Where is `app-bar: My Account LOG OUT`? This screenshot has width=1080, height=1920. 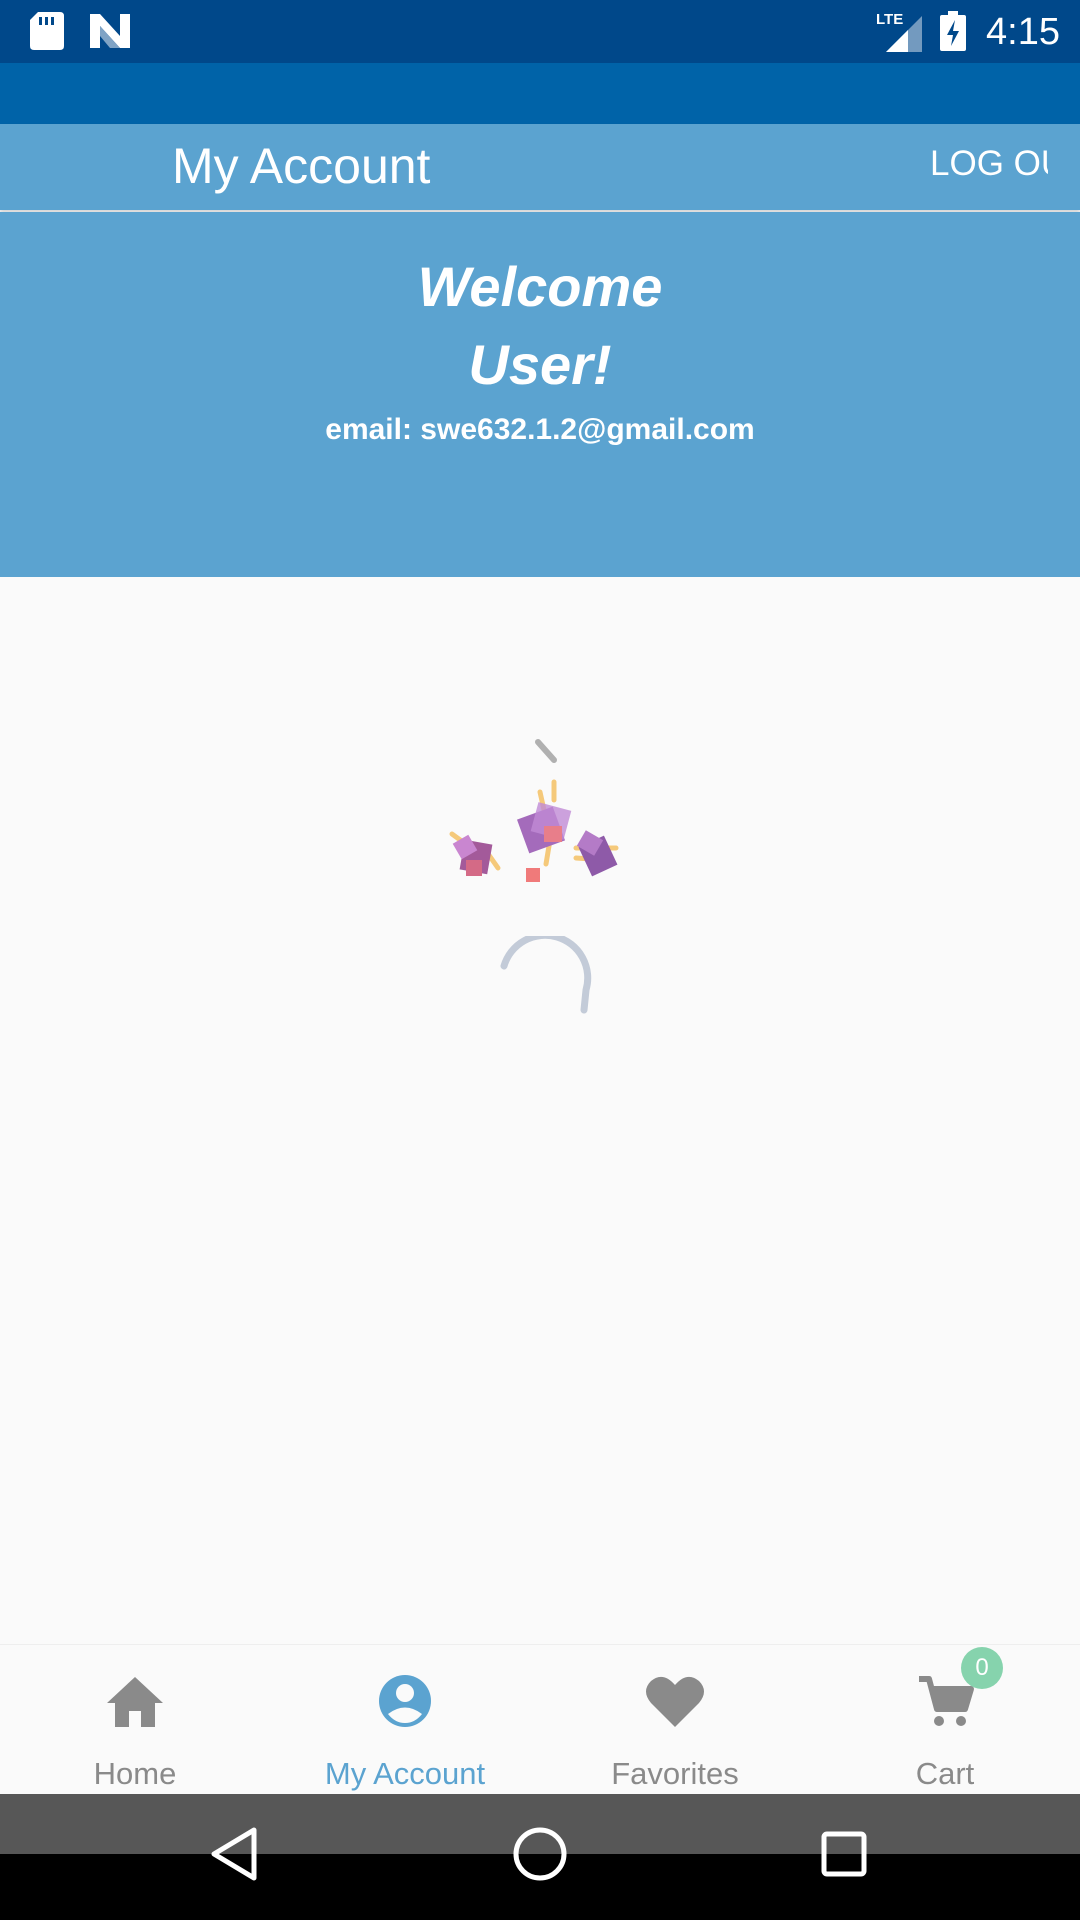 app-bar: My Account LOG OUT is located at coordinates (540, 167).